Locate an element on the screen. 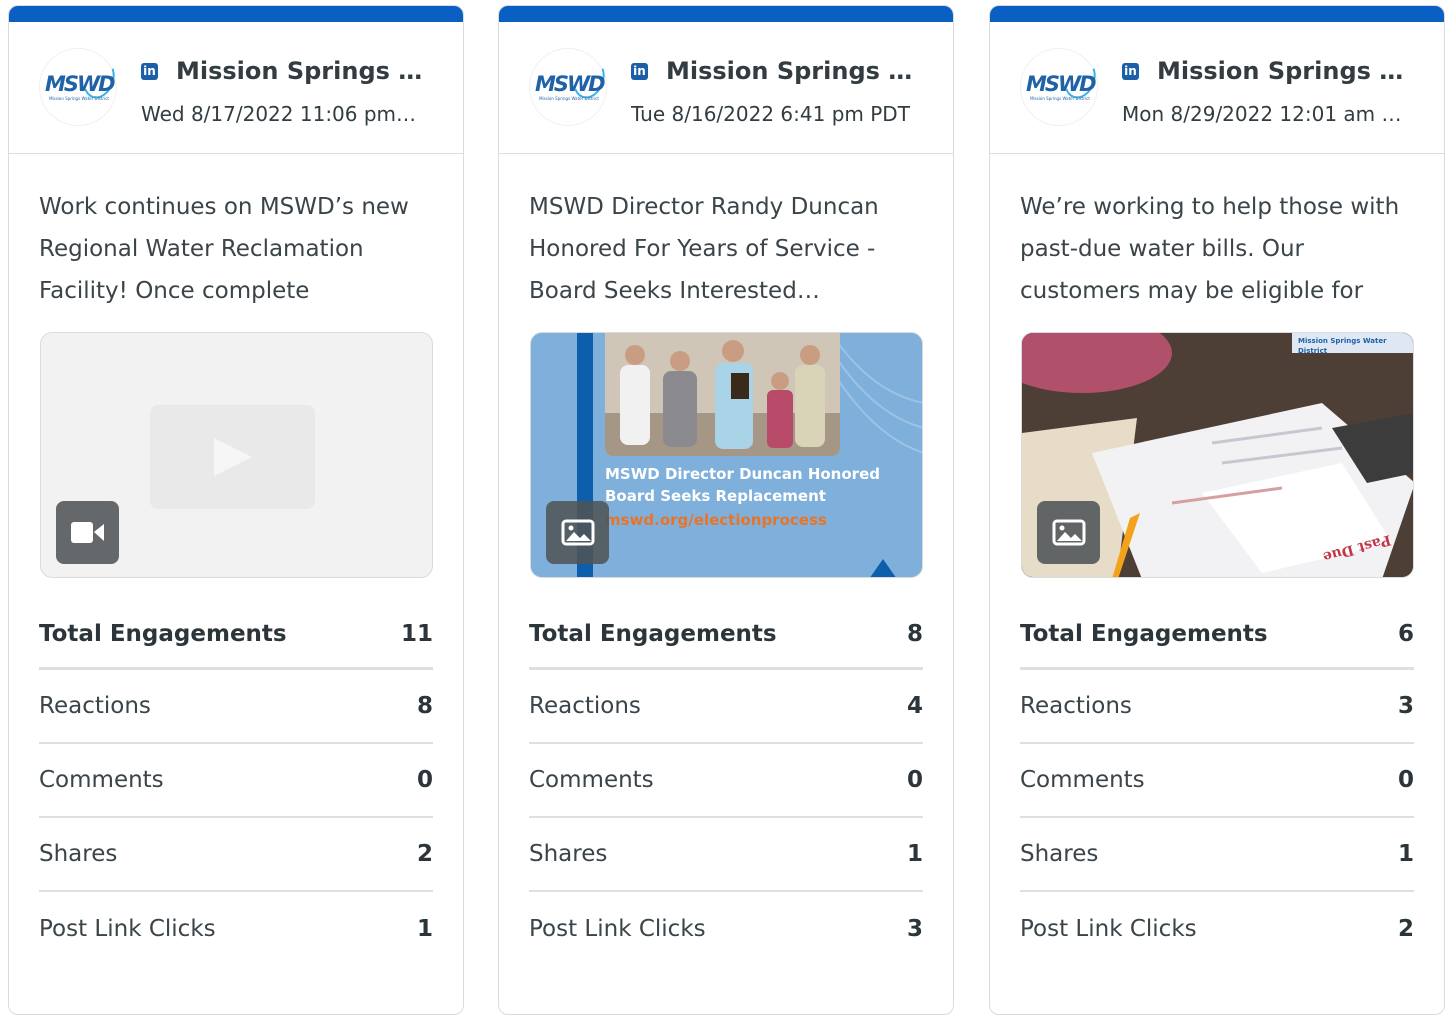 The width and height of the screenshot is (1450, 1015). stat-row-total: Total Engagements 6 is located at coordinates (1217, 635).